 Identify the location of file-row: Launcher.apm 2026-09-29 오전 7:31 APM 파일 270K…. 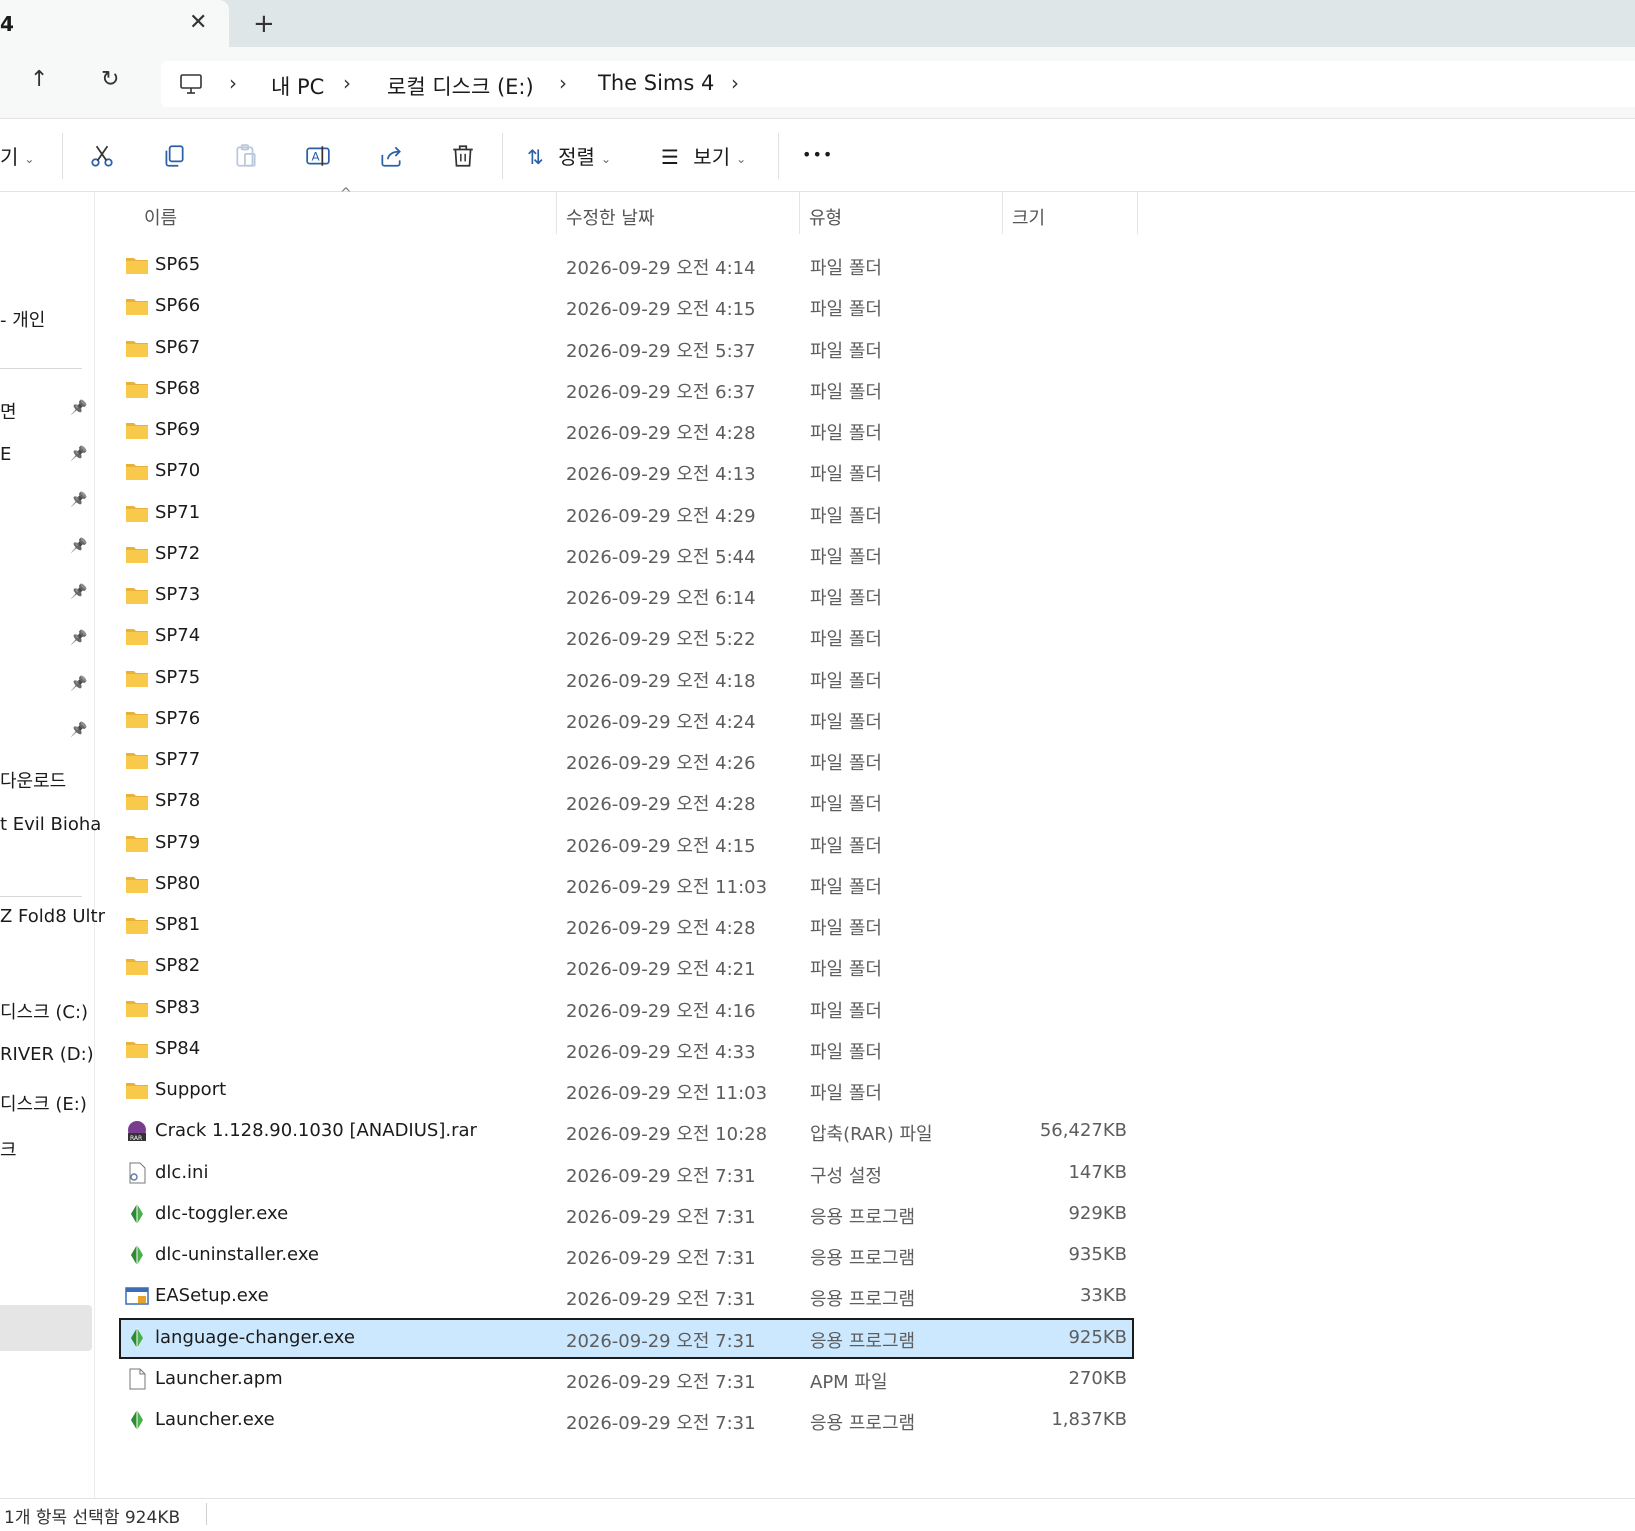
(626, 1379).